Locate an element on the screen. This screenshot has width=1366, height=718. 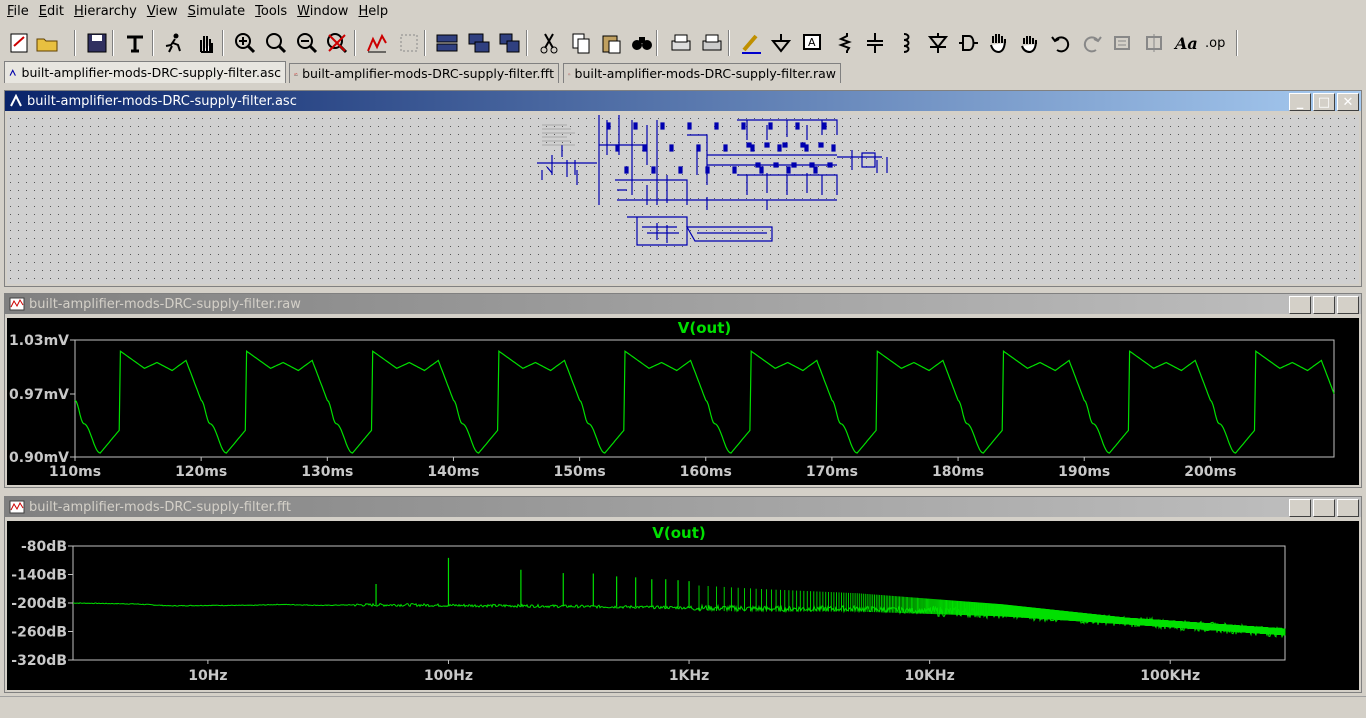
menu-hierarchy: Hierarchy is located at coordinates (105, 12).